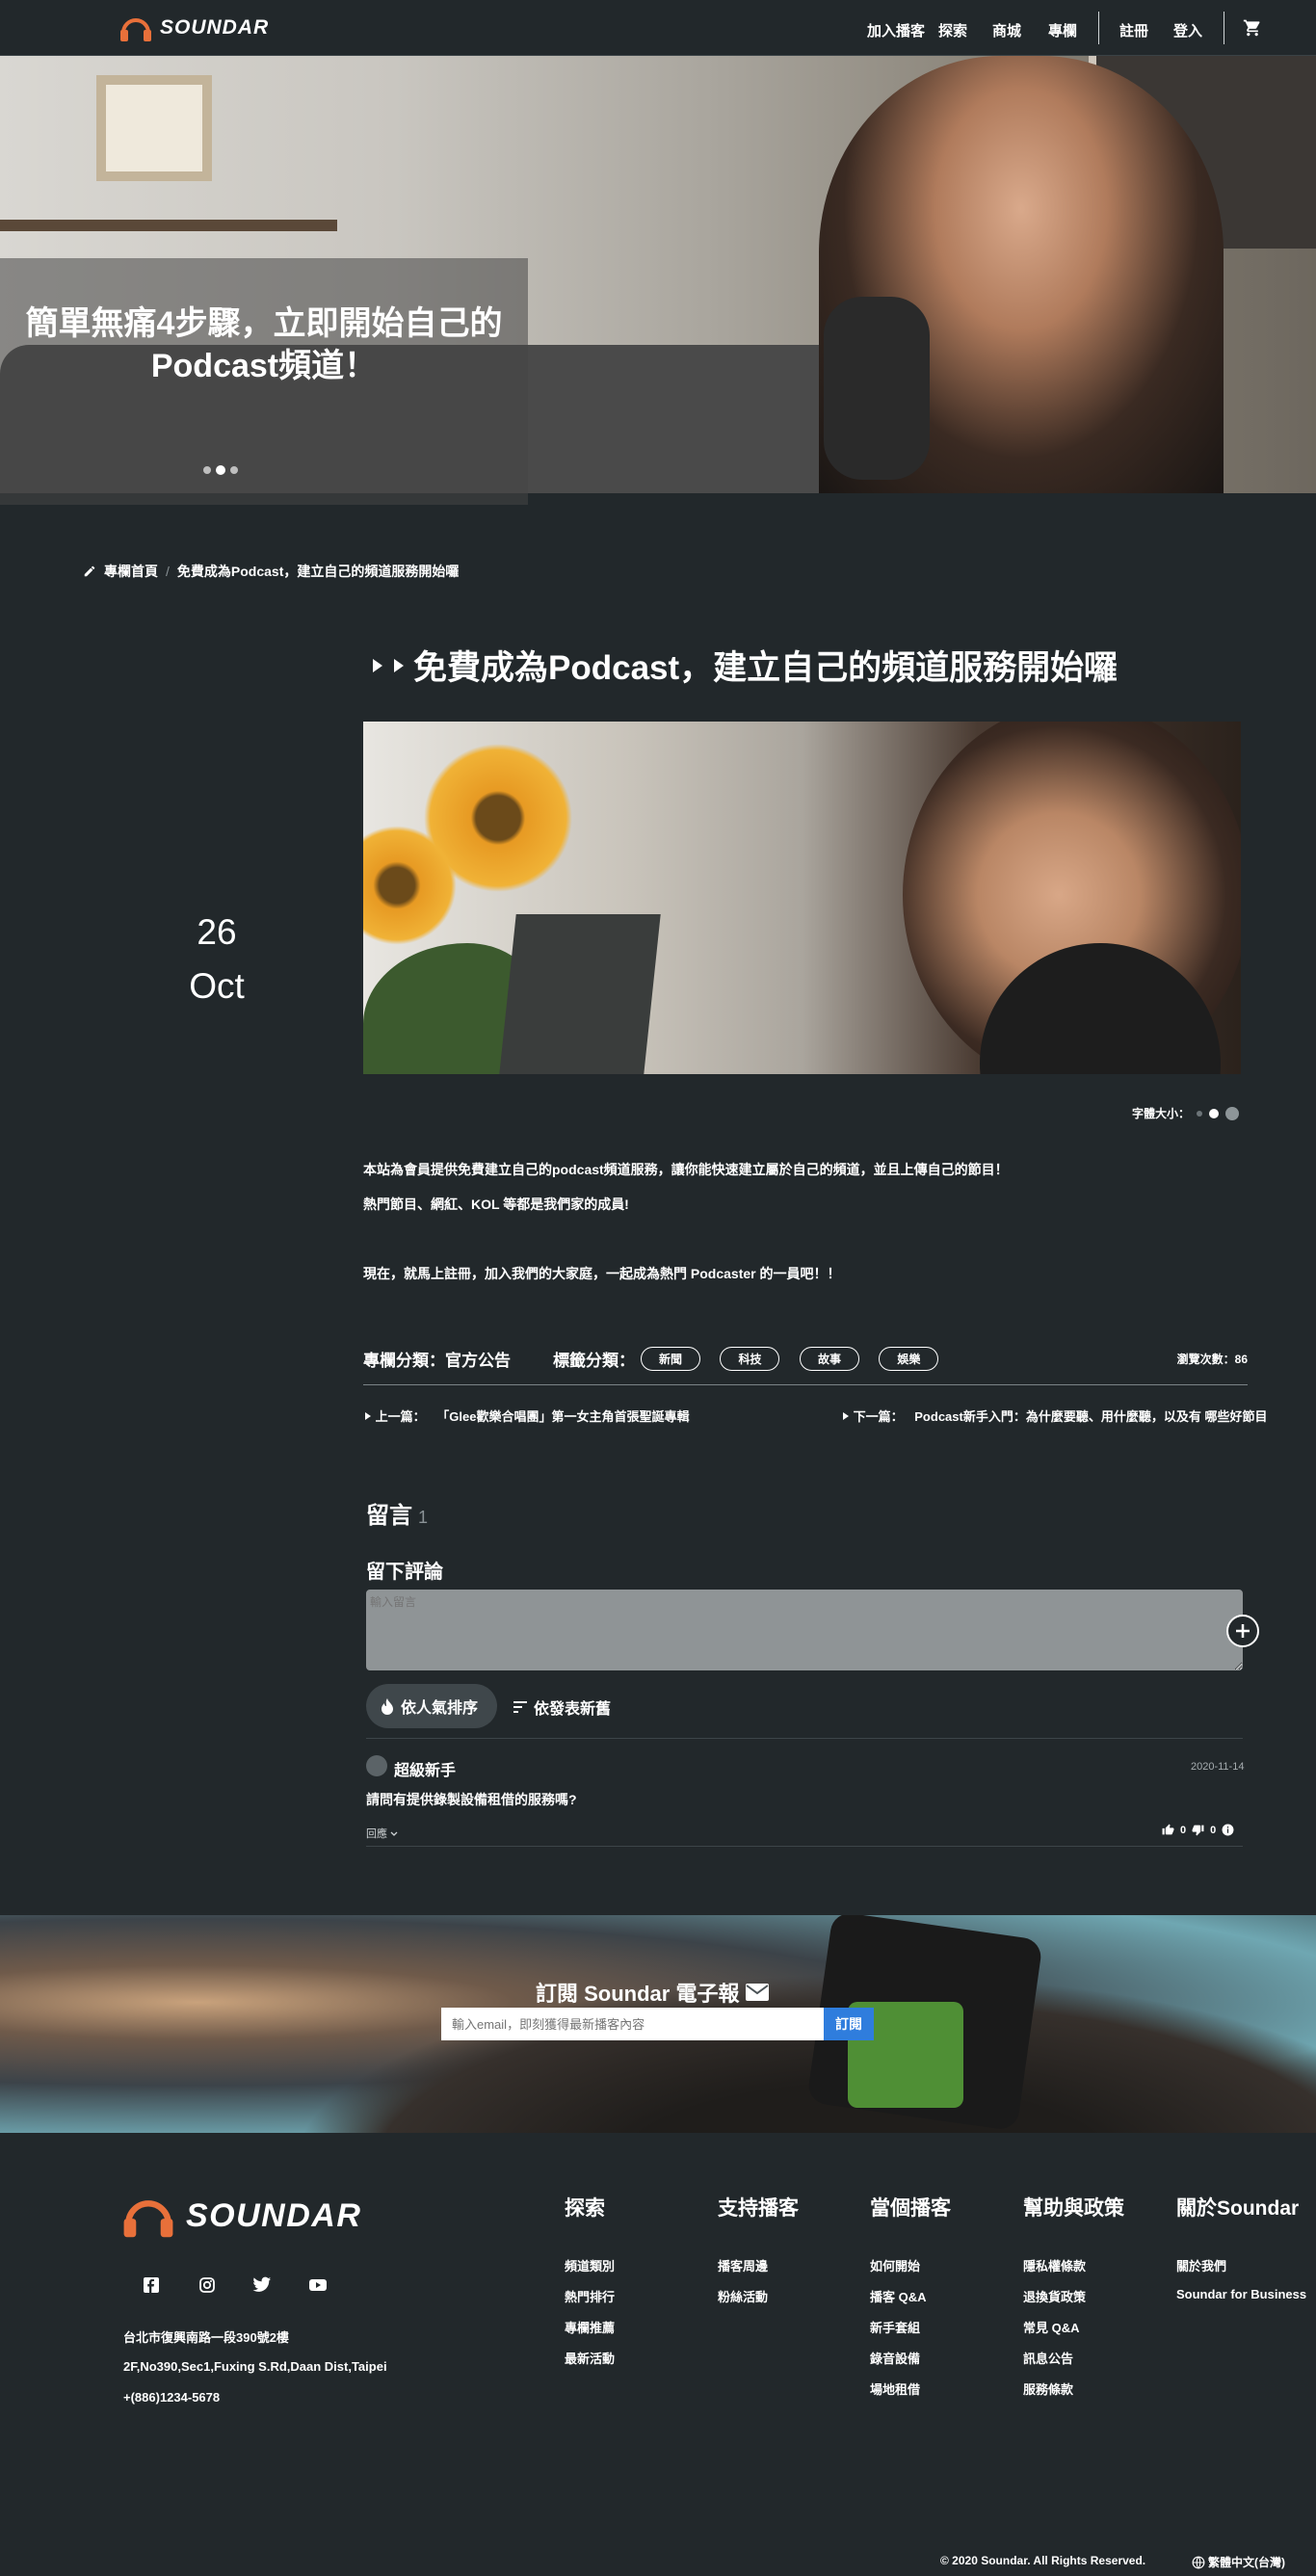 This screenshot has width=1316, height=2576. Describe the element at coordinates (1187, 30) in the screenshot. I see `nav-login: 登入` at that location.